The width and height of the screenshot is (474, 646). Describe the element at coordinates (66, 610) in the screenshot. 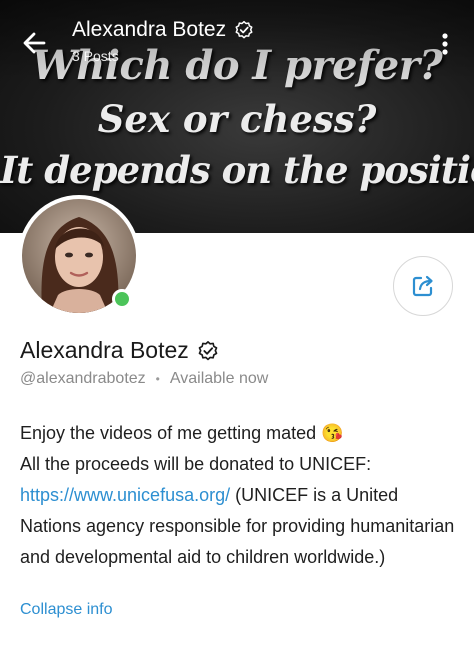

I see `collapse-info-link: Collapse info` at that location.